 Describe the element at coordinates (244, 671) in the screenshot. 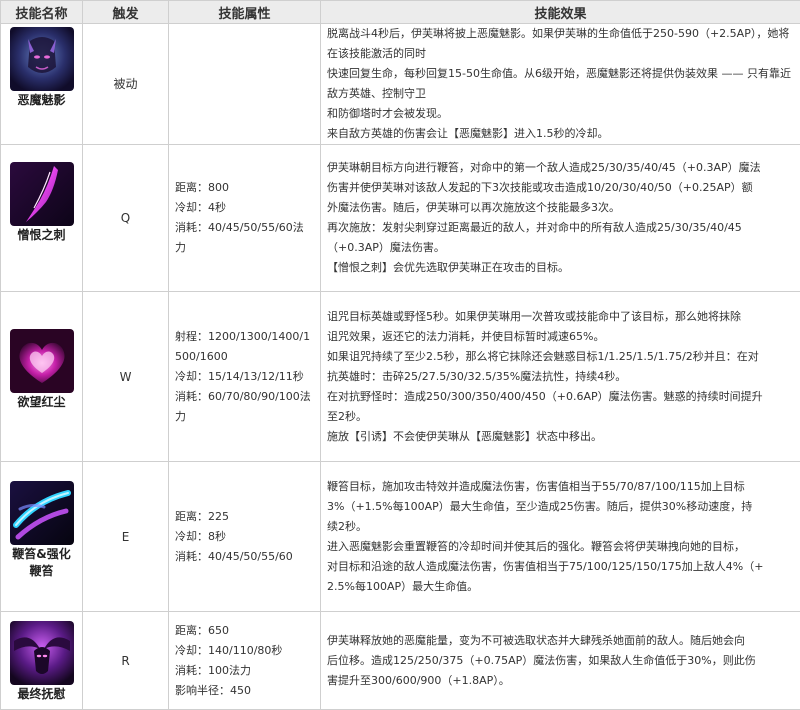

I see `attribute-line: 消耗：100法力` at that location.